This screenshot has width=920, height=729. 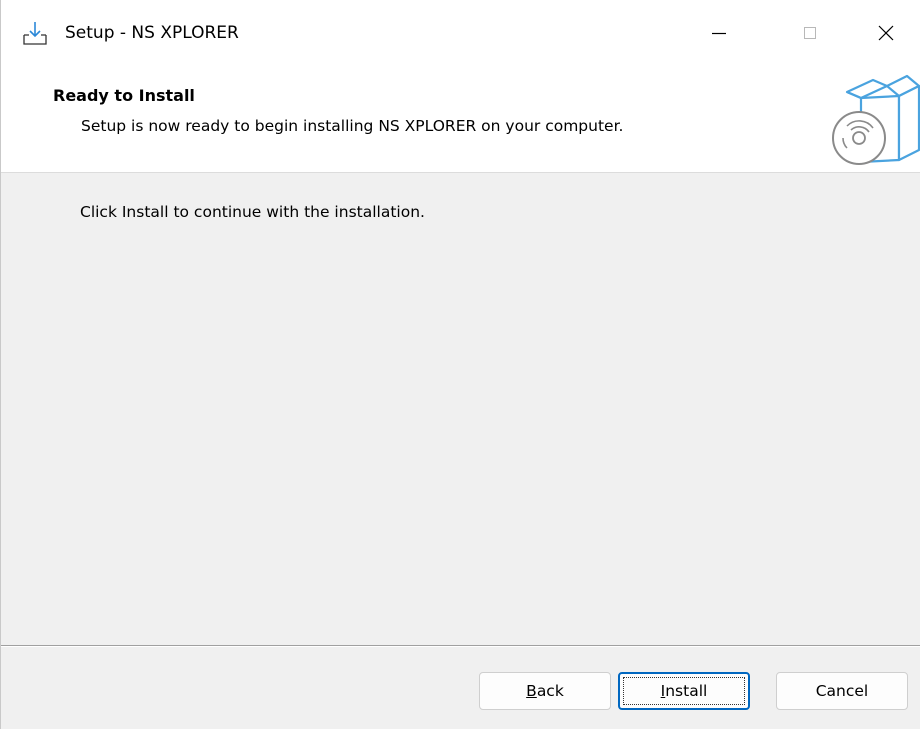 I want to click on minimize-icon, so click(x=719, y=33).